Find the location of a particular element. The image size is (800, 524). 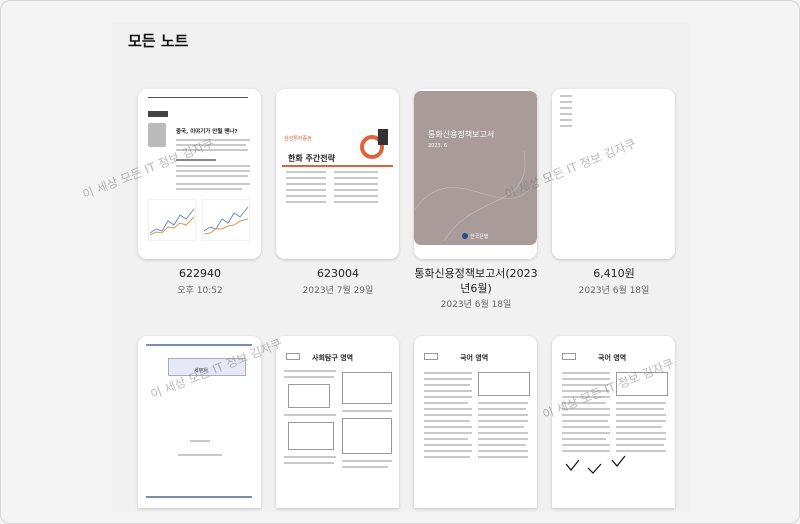

exam-title: 사회탐구 영역 is located at coordinates (333, 358).